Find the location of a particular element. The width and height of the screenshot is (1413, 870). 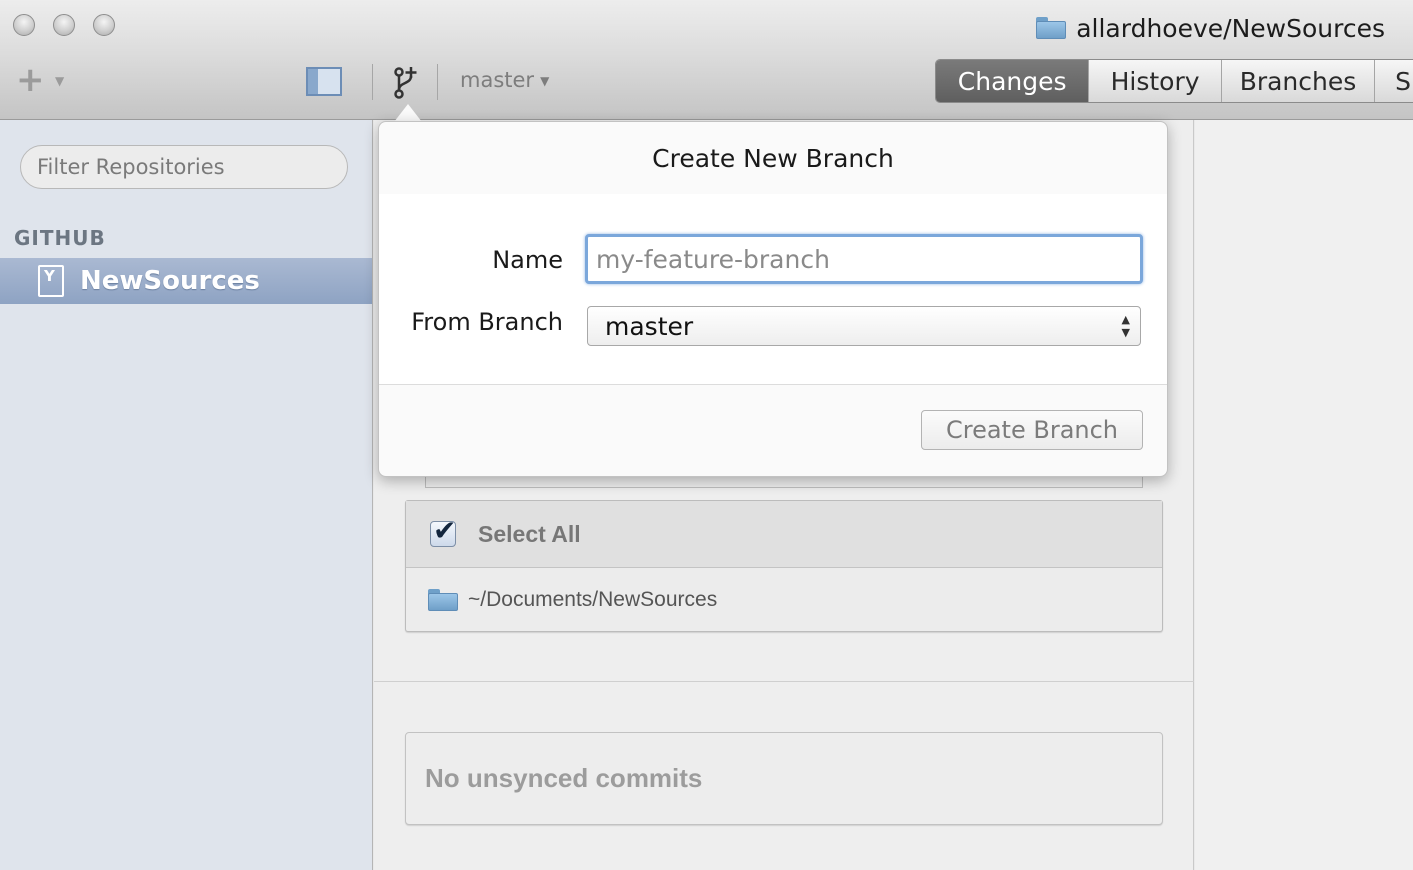

sidebar-item-label: NewSources is located at coordinates (170, 281).